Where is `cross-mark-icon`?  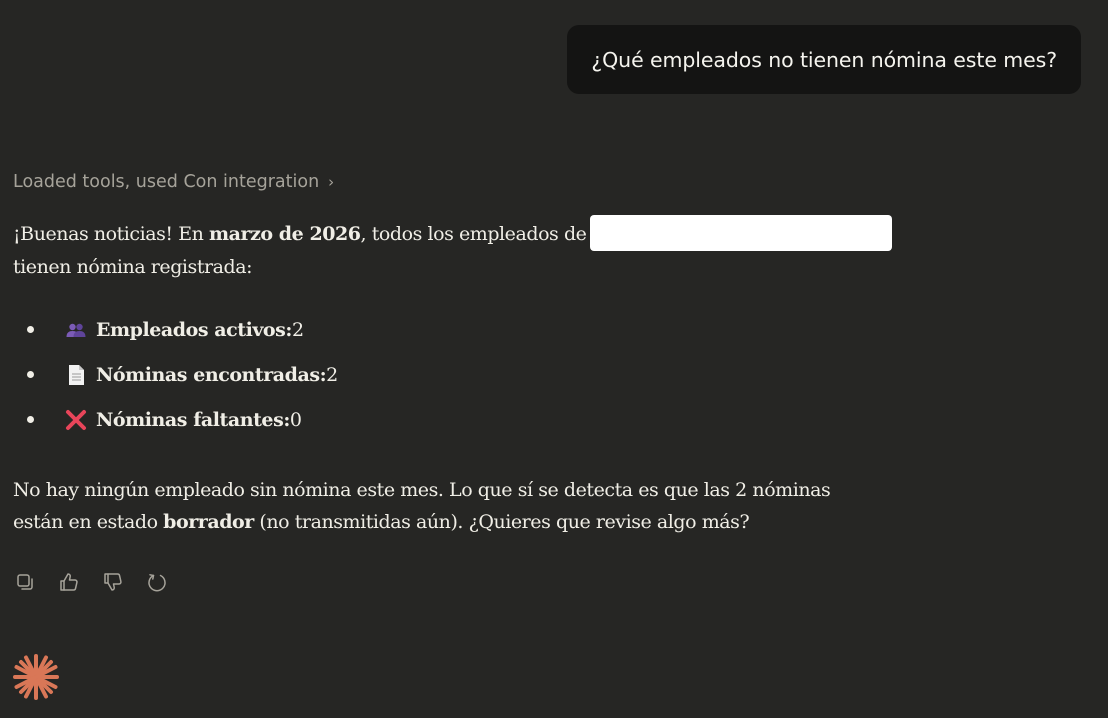
cross-mark-icon is located at coordinates (76, 420).